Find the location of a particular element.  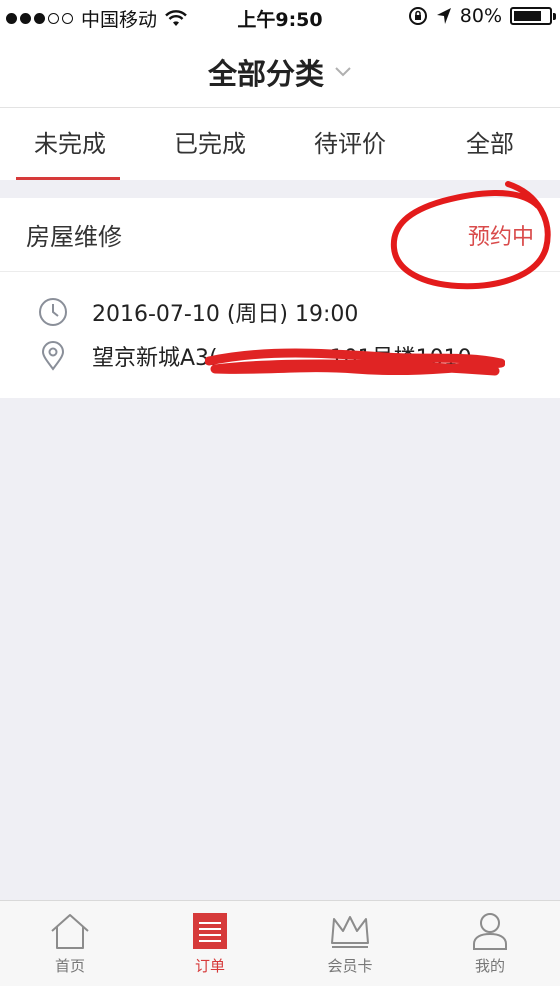

tab-all: 全部 is located at coordinates (490, 144).